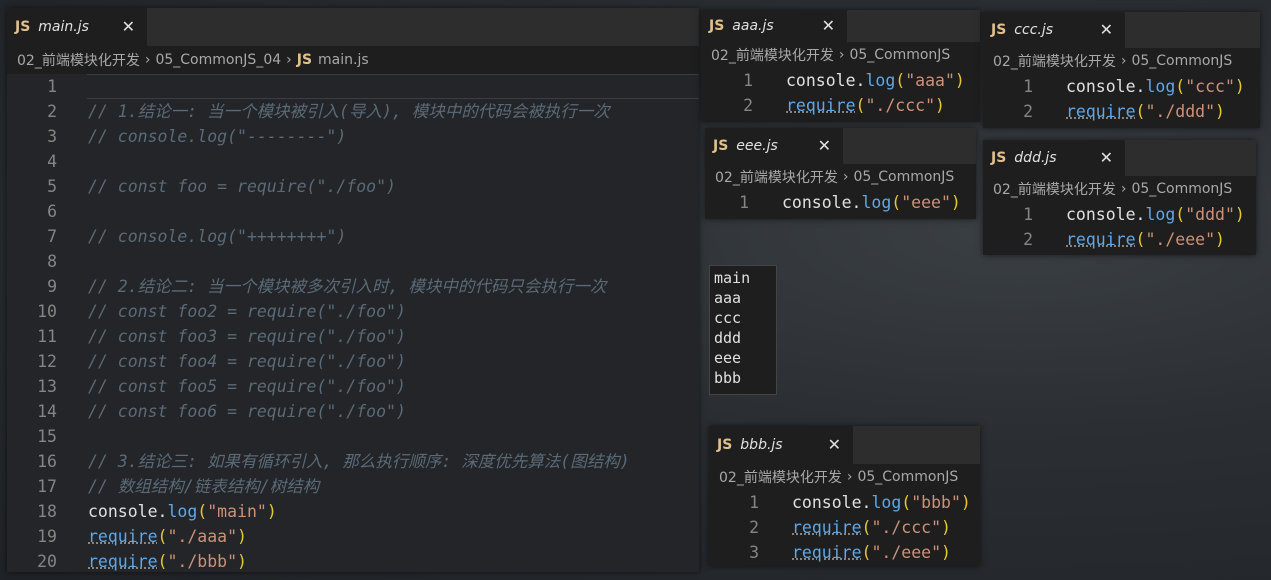  What do you see at coordinates (353, 486) in the screenshot?
I see `code-line: 17 // 数组结构/链表结构/树结构` at bounding box center [353, 486].